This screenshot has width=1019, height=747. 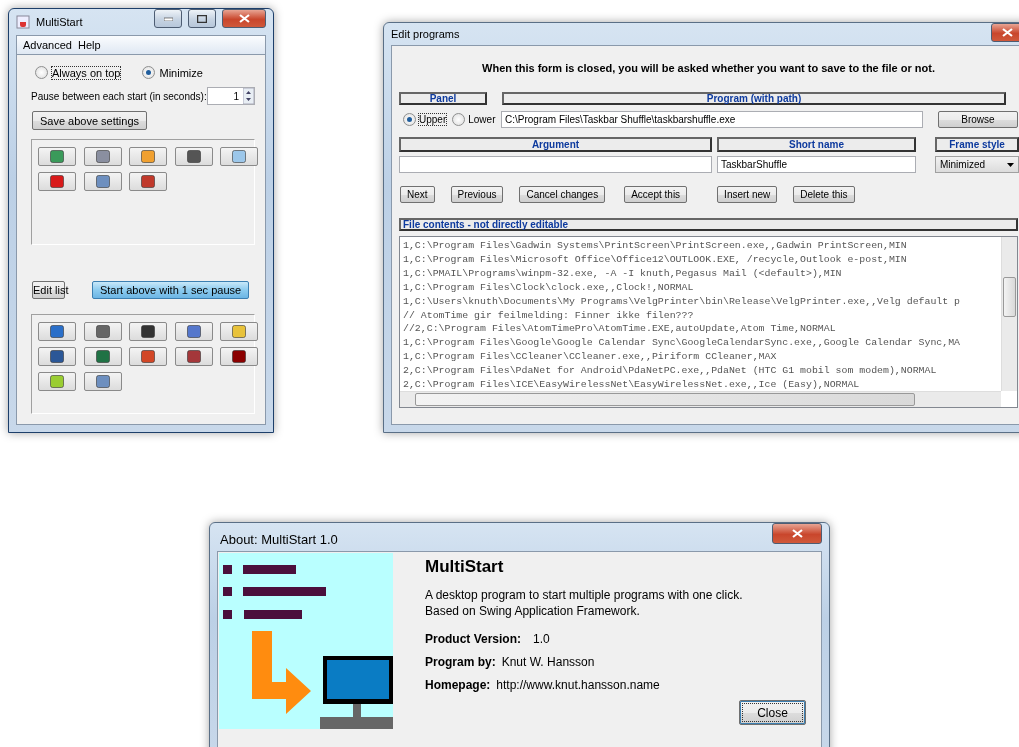 What do you see at coordinates (433, 119) in the screenshot?
I see `radio-label: Upper` at bounding box center [433, 119].